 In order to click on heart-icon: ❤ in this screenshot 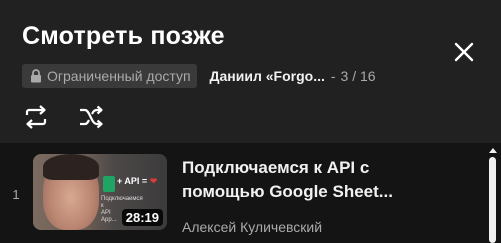, I will do `click(153, 181)`.